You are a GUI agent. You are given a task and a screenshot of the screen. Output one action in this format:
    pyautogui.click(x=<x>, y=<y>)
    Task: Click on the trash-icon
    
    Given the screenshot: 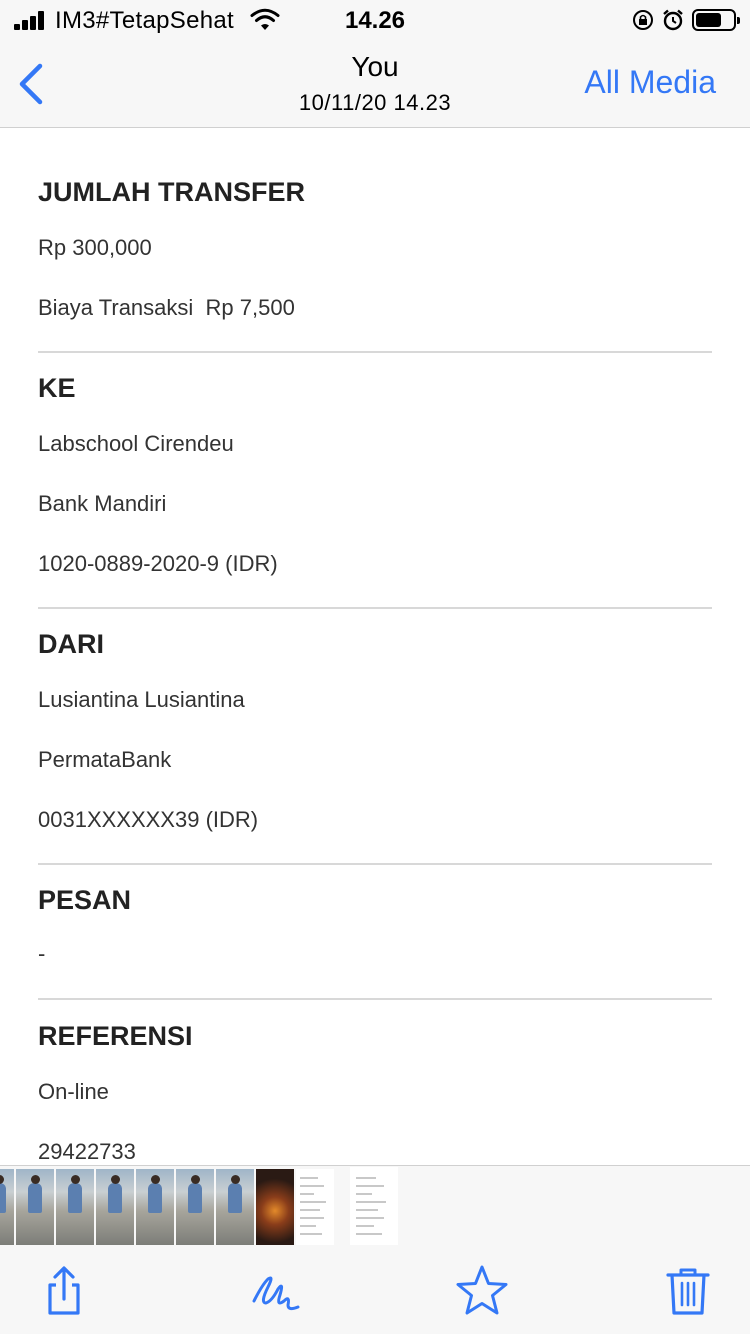 What is the action you would take?
    pyautogui.click(x=688, y=1291)
    